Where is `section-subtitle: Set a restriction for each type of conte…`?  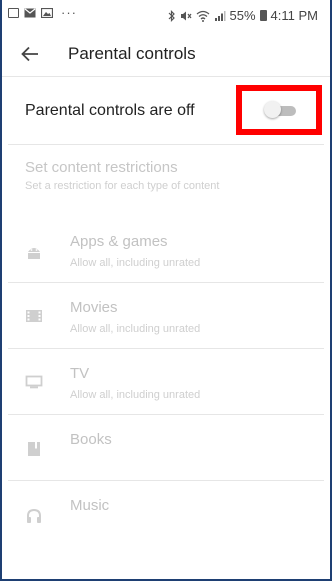
section-subtitle: Set a restriction for each type of conte… is located at coordinates (122, 186).